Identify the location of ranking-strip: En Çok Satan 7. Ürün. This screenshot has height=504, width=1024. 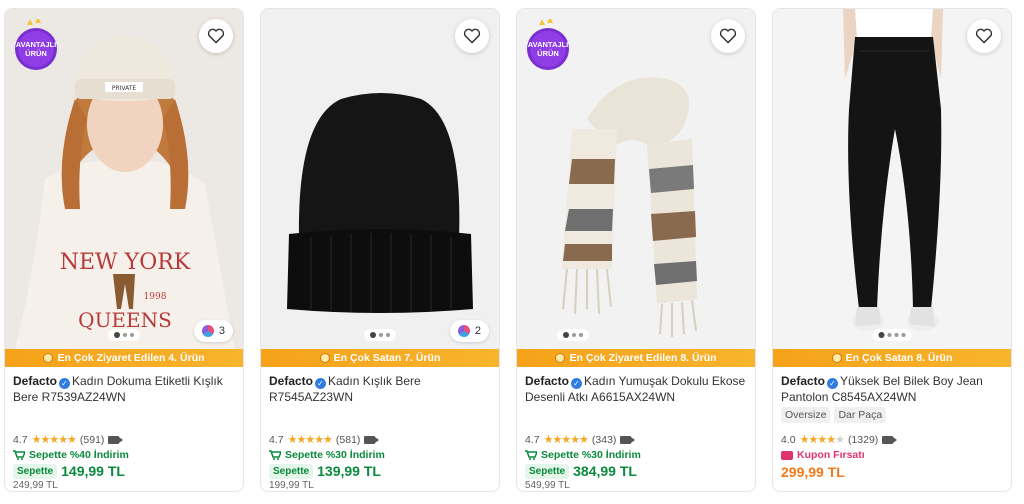
(380, 358).